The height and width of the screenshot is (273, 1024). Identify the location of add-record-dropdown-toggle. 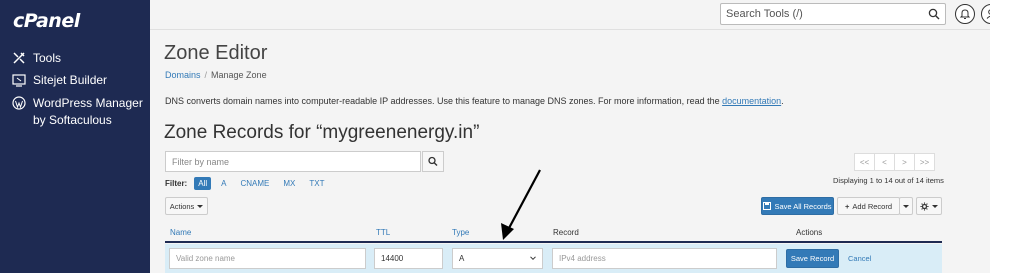
(906, 206).